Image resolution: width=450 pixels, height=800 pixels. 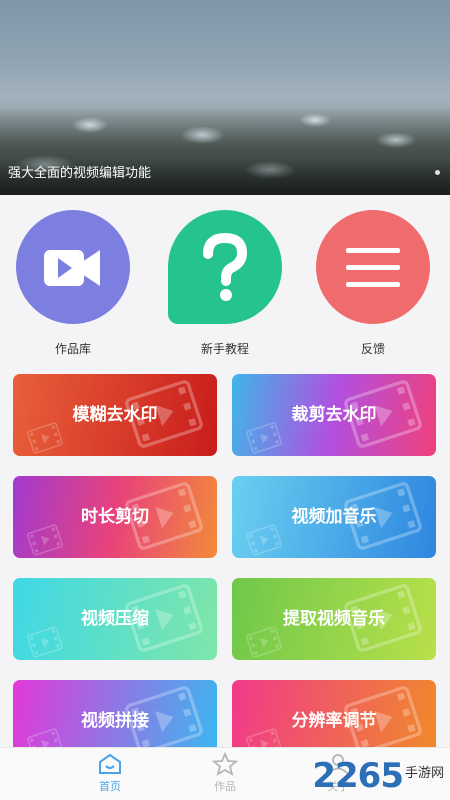 I want to click on tool-tile-label: 分辨率调节, so click(x=334, y=721).